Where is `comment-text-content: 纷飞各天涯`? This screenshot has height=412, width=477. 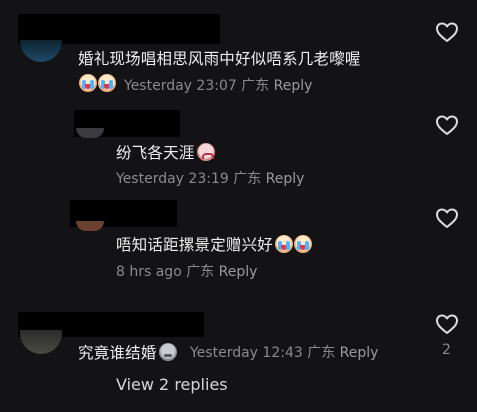
comment-text-content: 纷飞各天涯 is located at coordinates (155, 153).